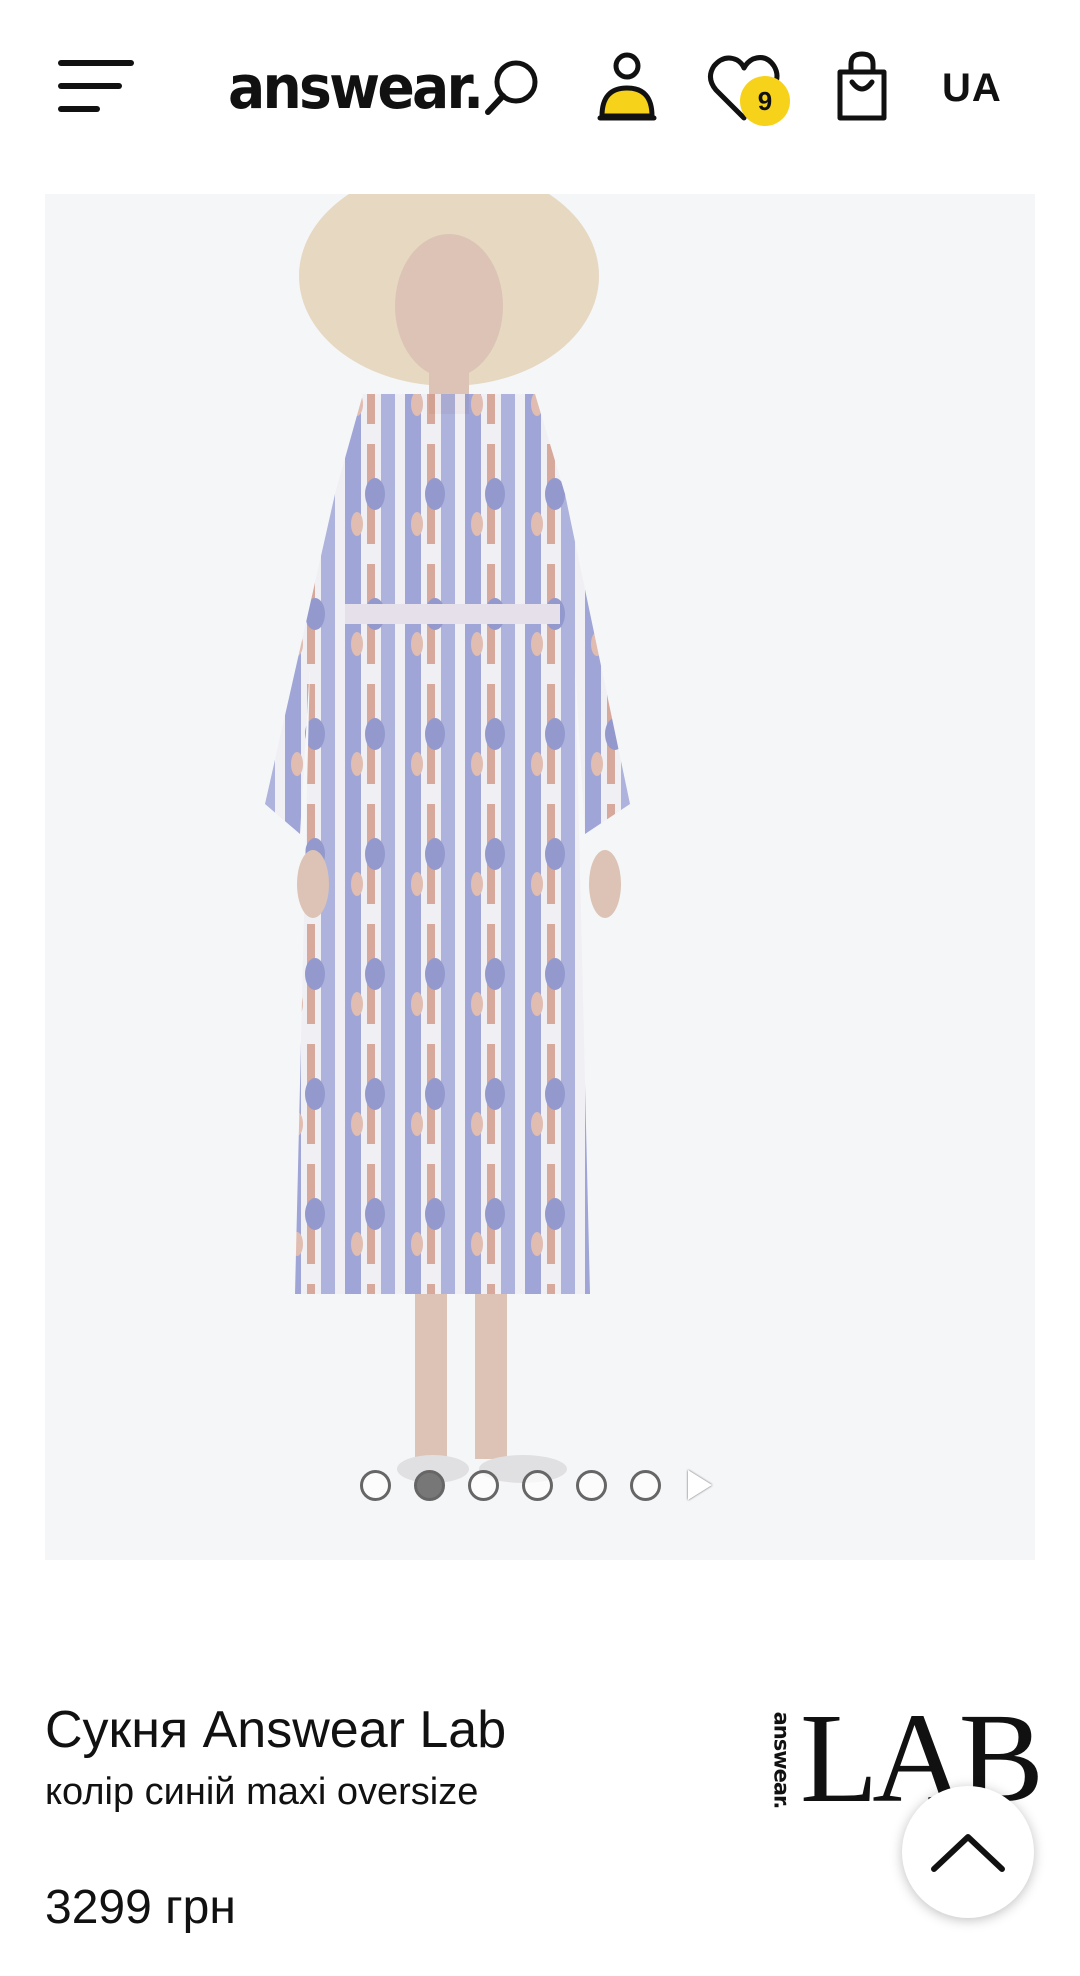  I want to click on brand-logo-small: answear., so click(781, 1760).